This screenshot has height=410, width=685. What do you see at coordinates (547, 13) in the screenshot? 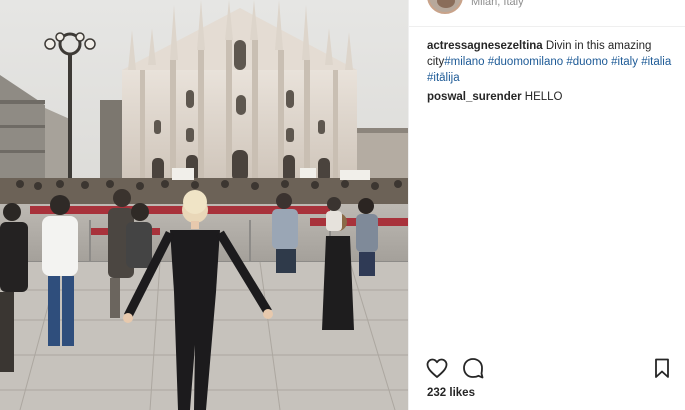
I see `post-header: Milan, Italy` at bounding box center [547, 13].